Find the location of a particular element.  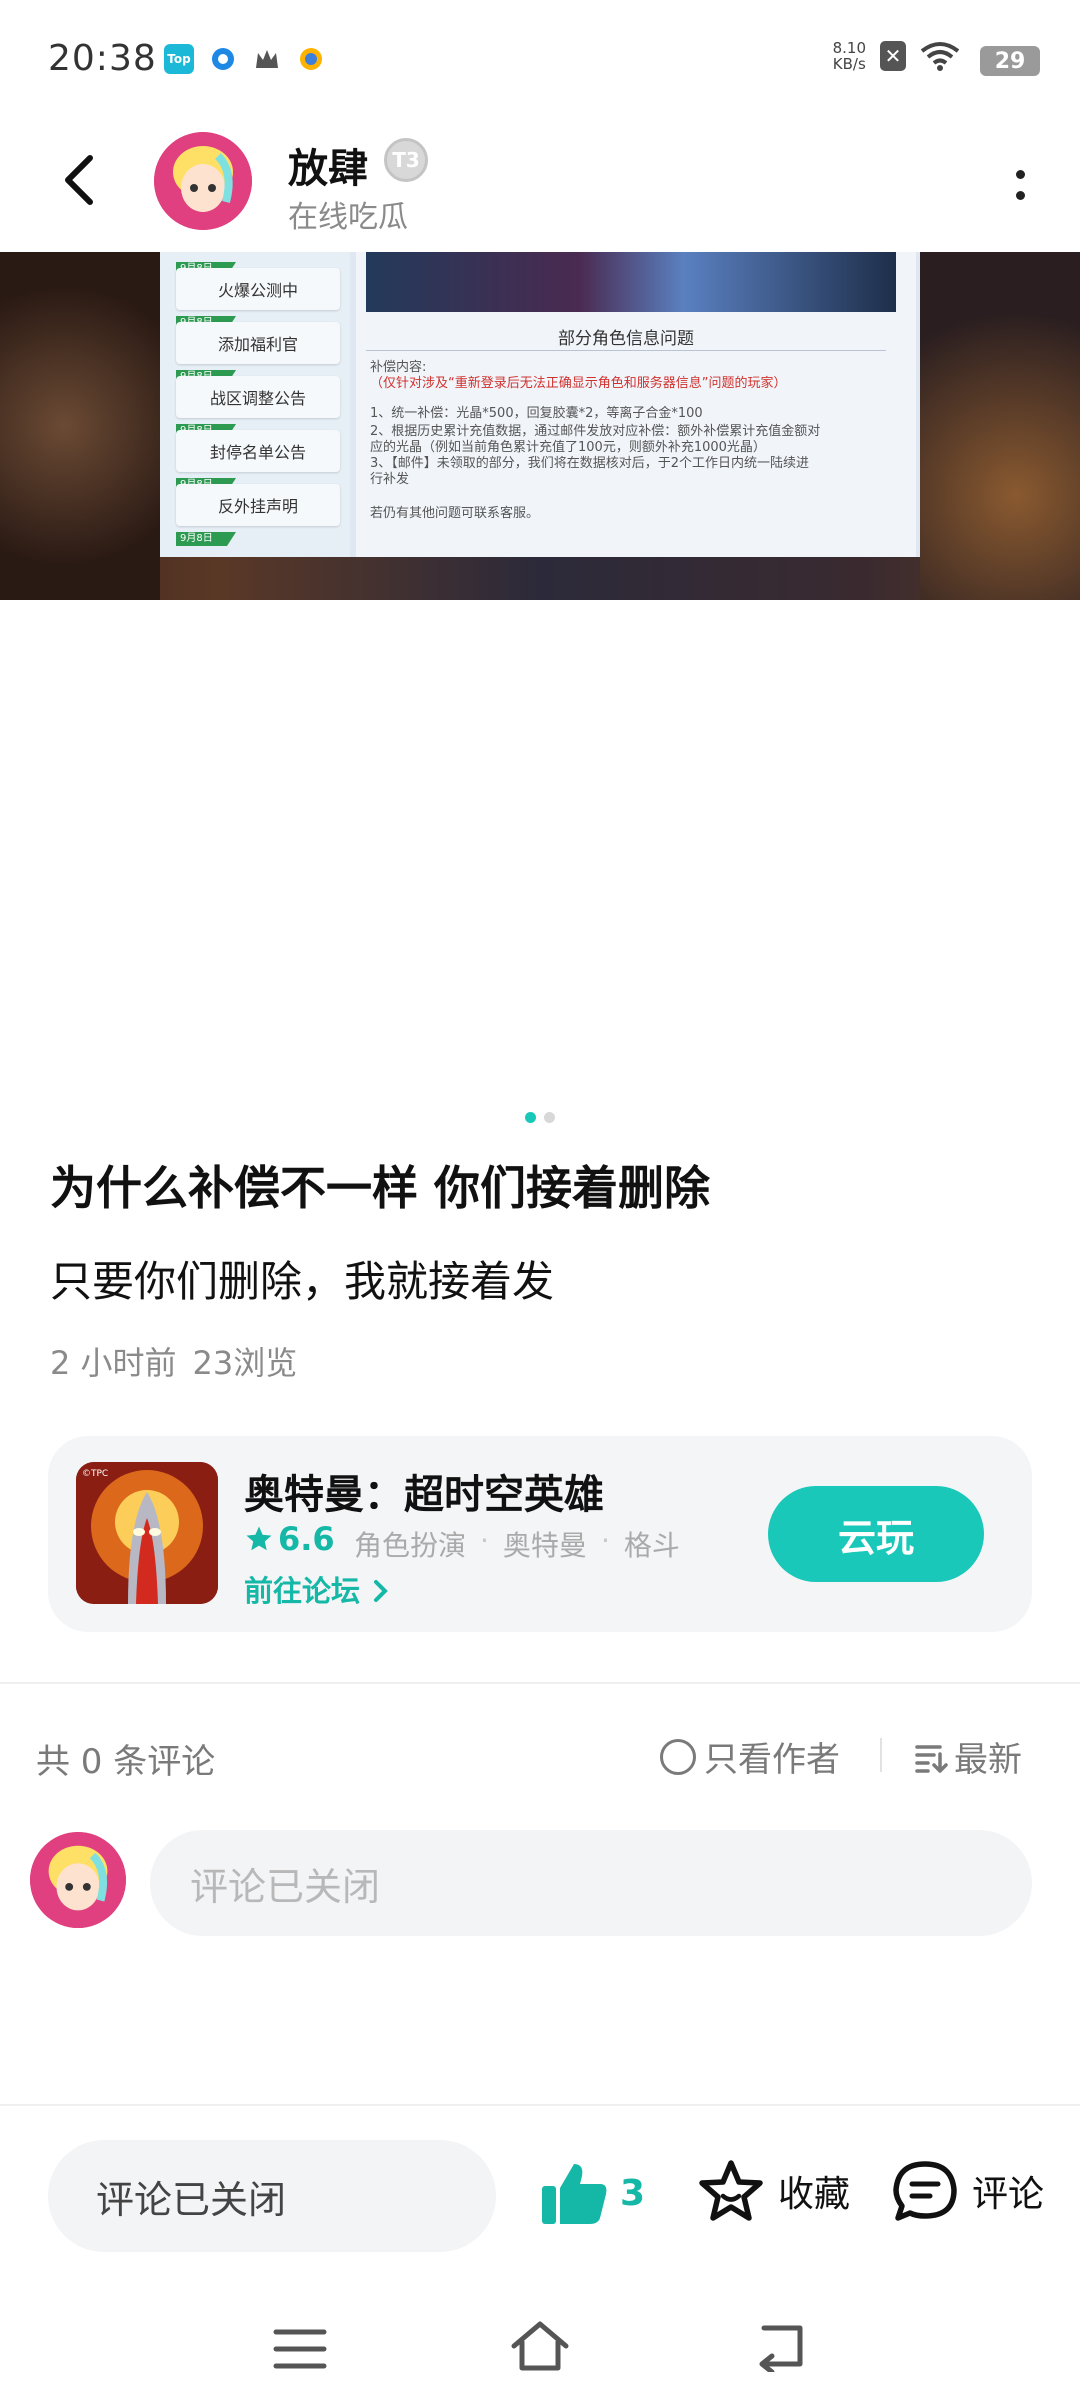

sort-label: 最新 is located at coordinates (988, 1760).